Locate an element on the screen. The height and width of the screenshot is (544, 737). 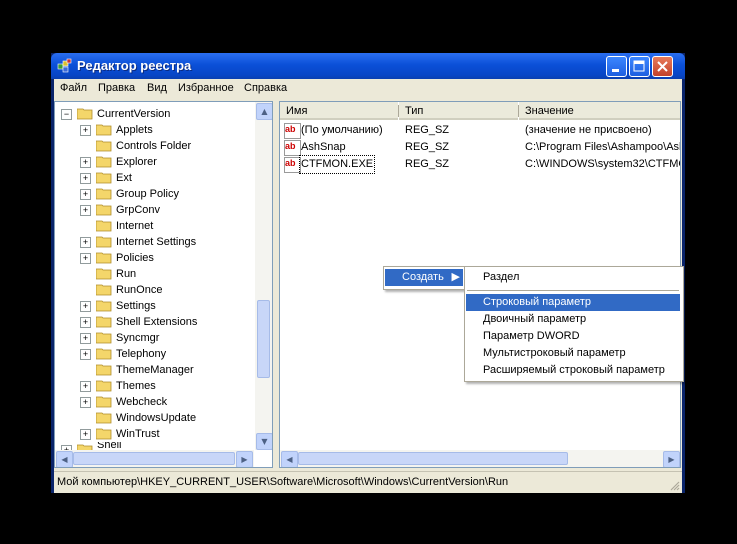
tree-item-label: Group Policy is located at coordinates (147, 194).